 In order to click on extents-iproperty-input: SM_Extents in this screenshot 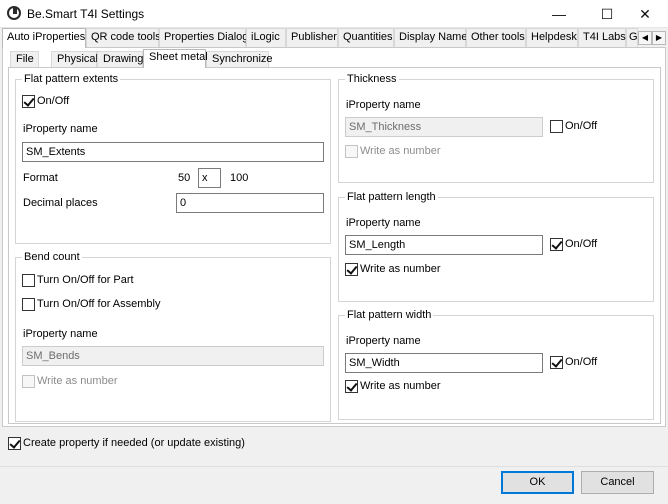, I will do `click(173, 152)`.